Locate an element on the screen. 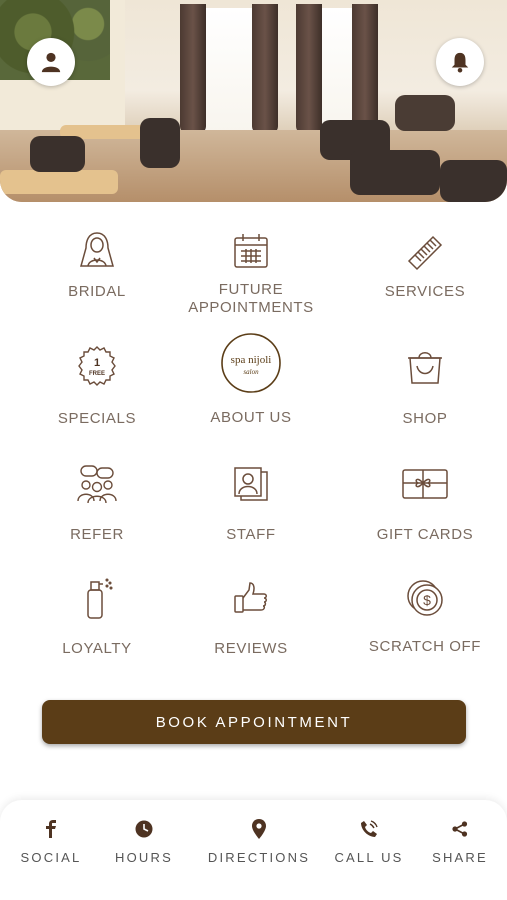 This screenshot has width=507, height=900. thumbs-up-icon is located at coordinates (250, 597).